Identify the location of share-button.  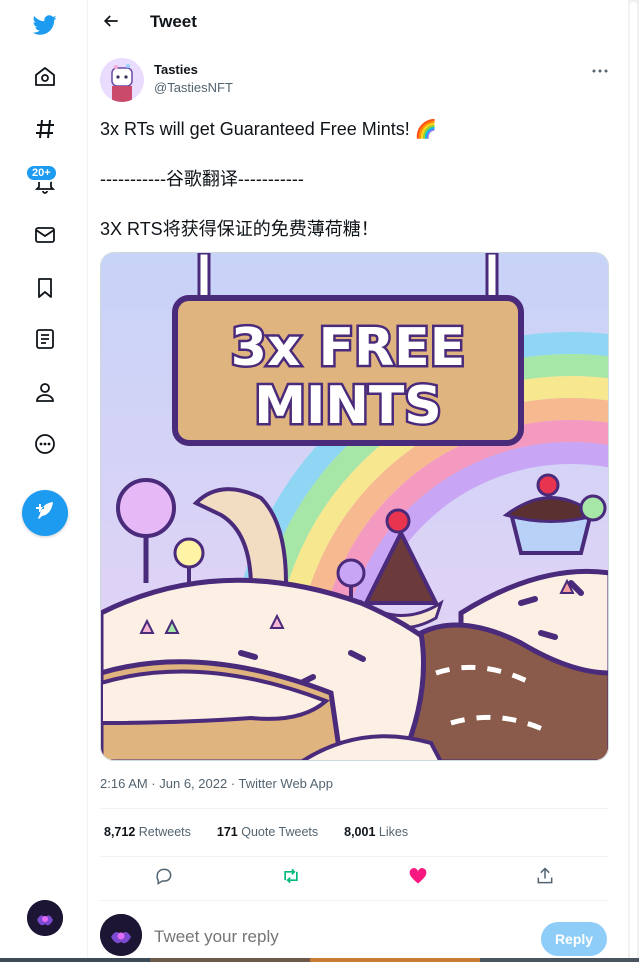
(545, 878).